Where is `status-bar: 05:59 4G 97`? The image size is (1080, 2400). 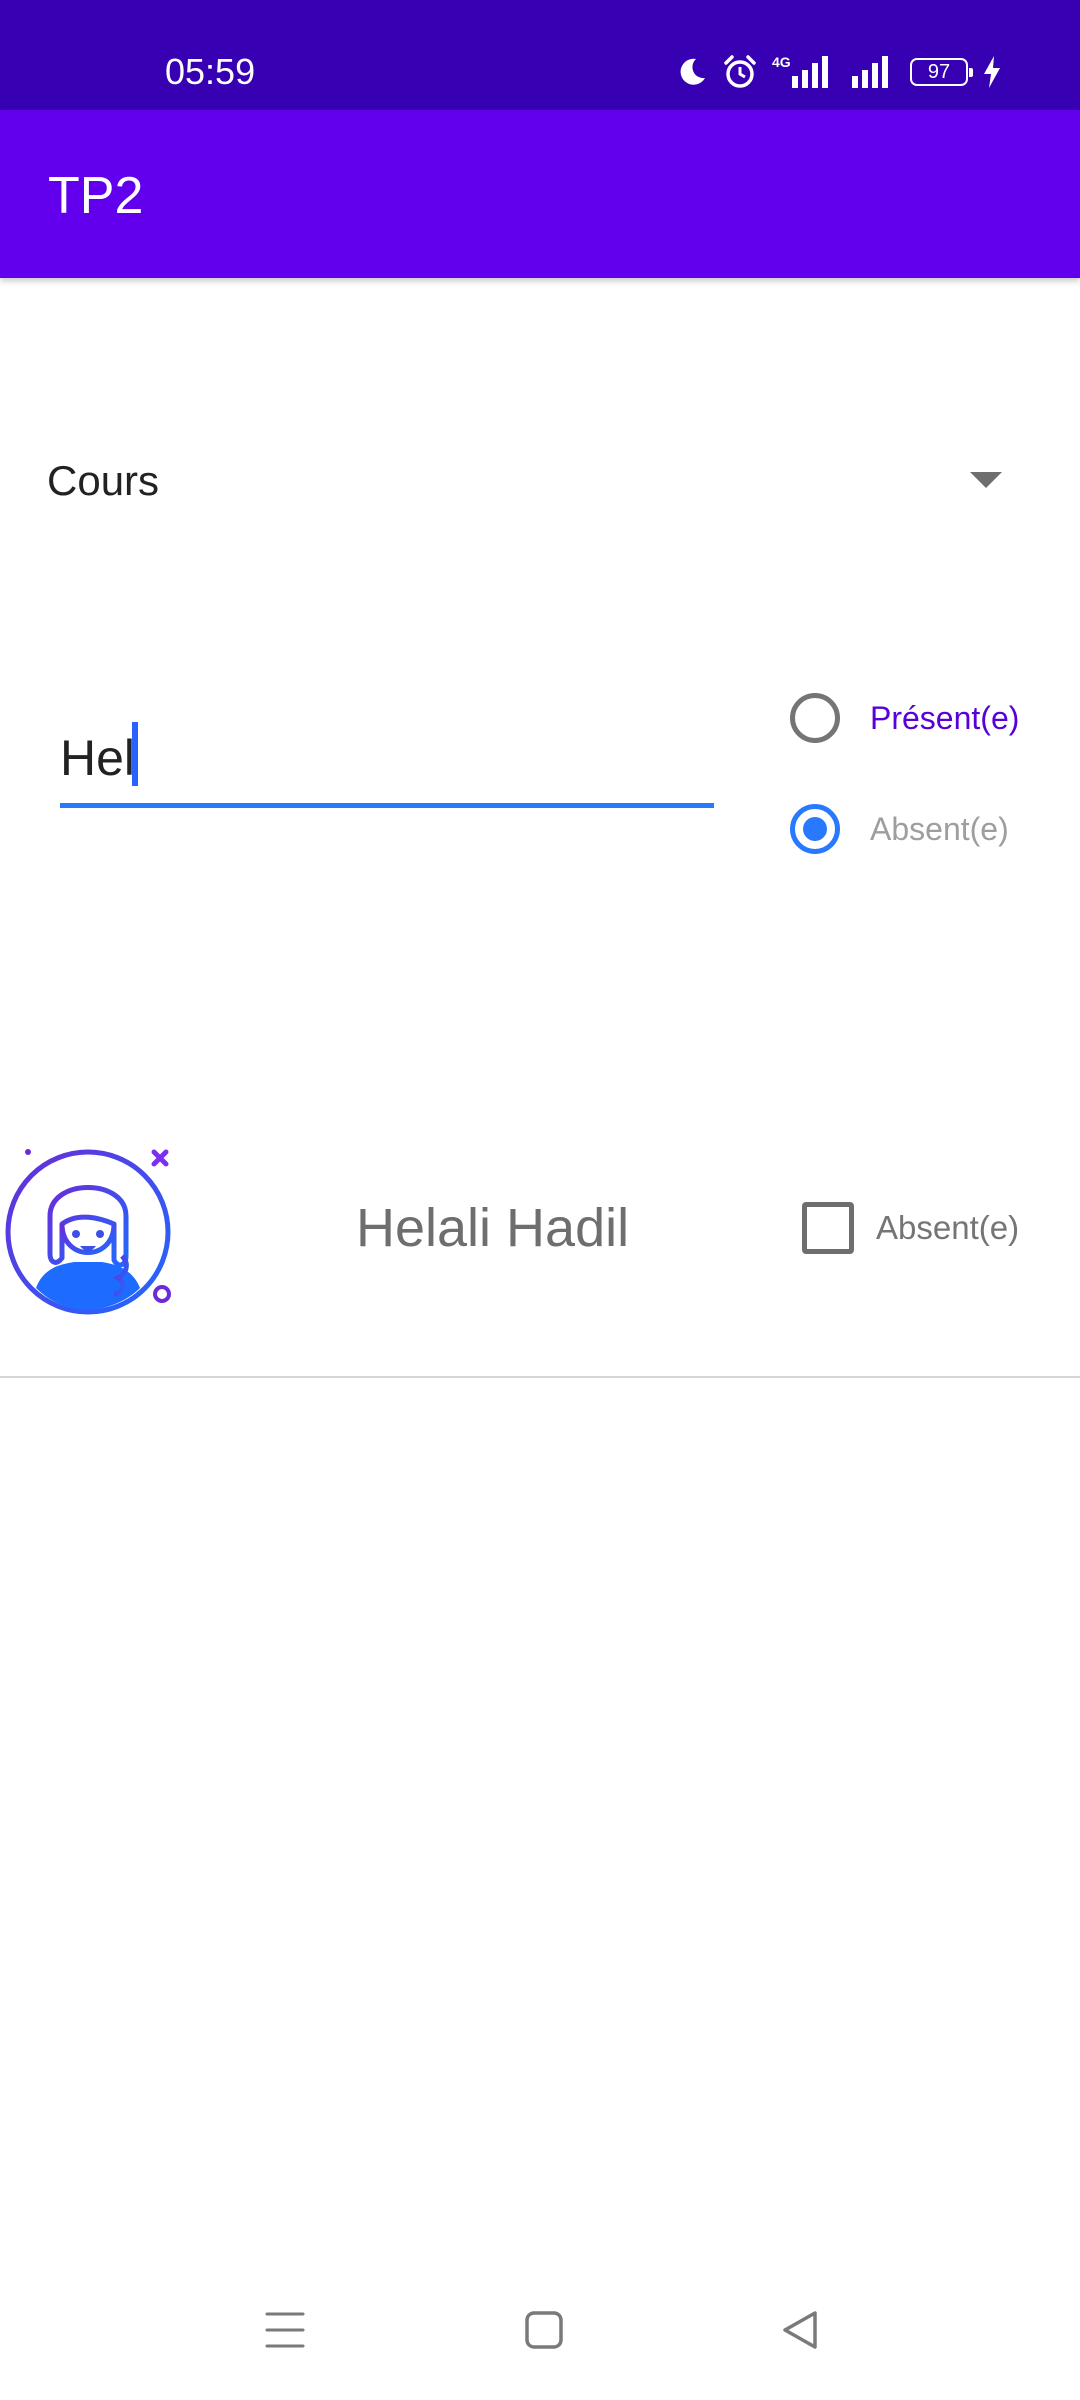
status-bar: 05:59 4G 97 is located at coordinates (540, 55).